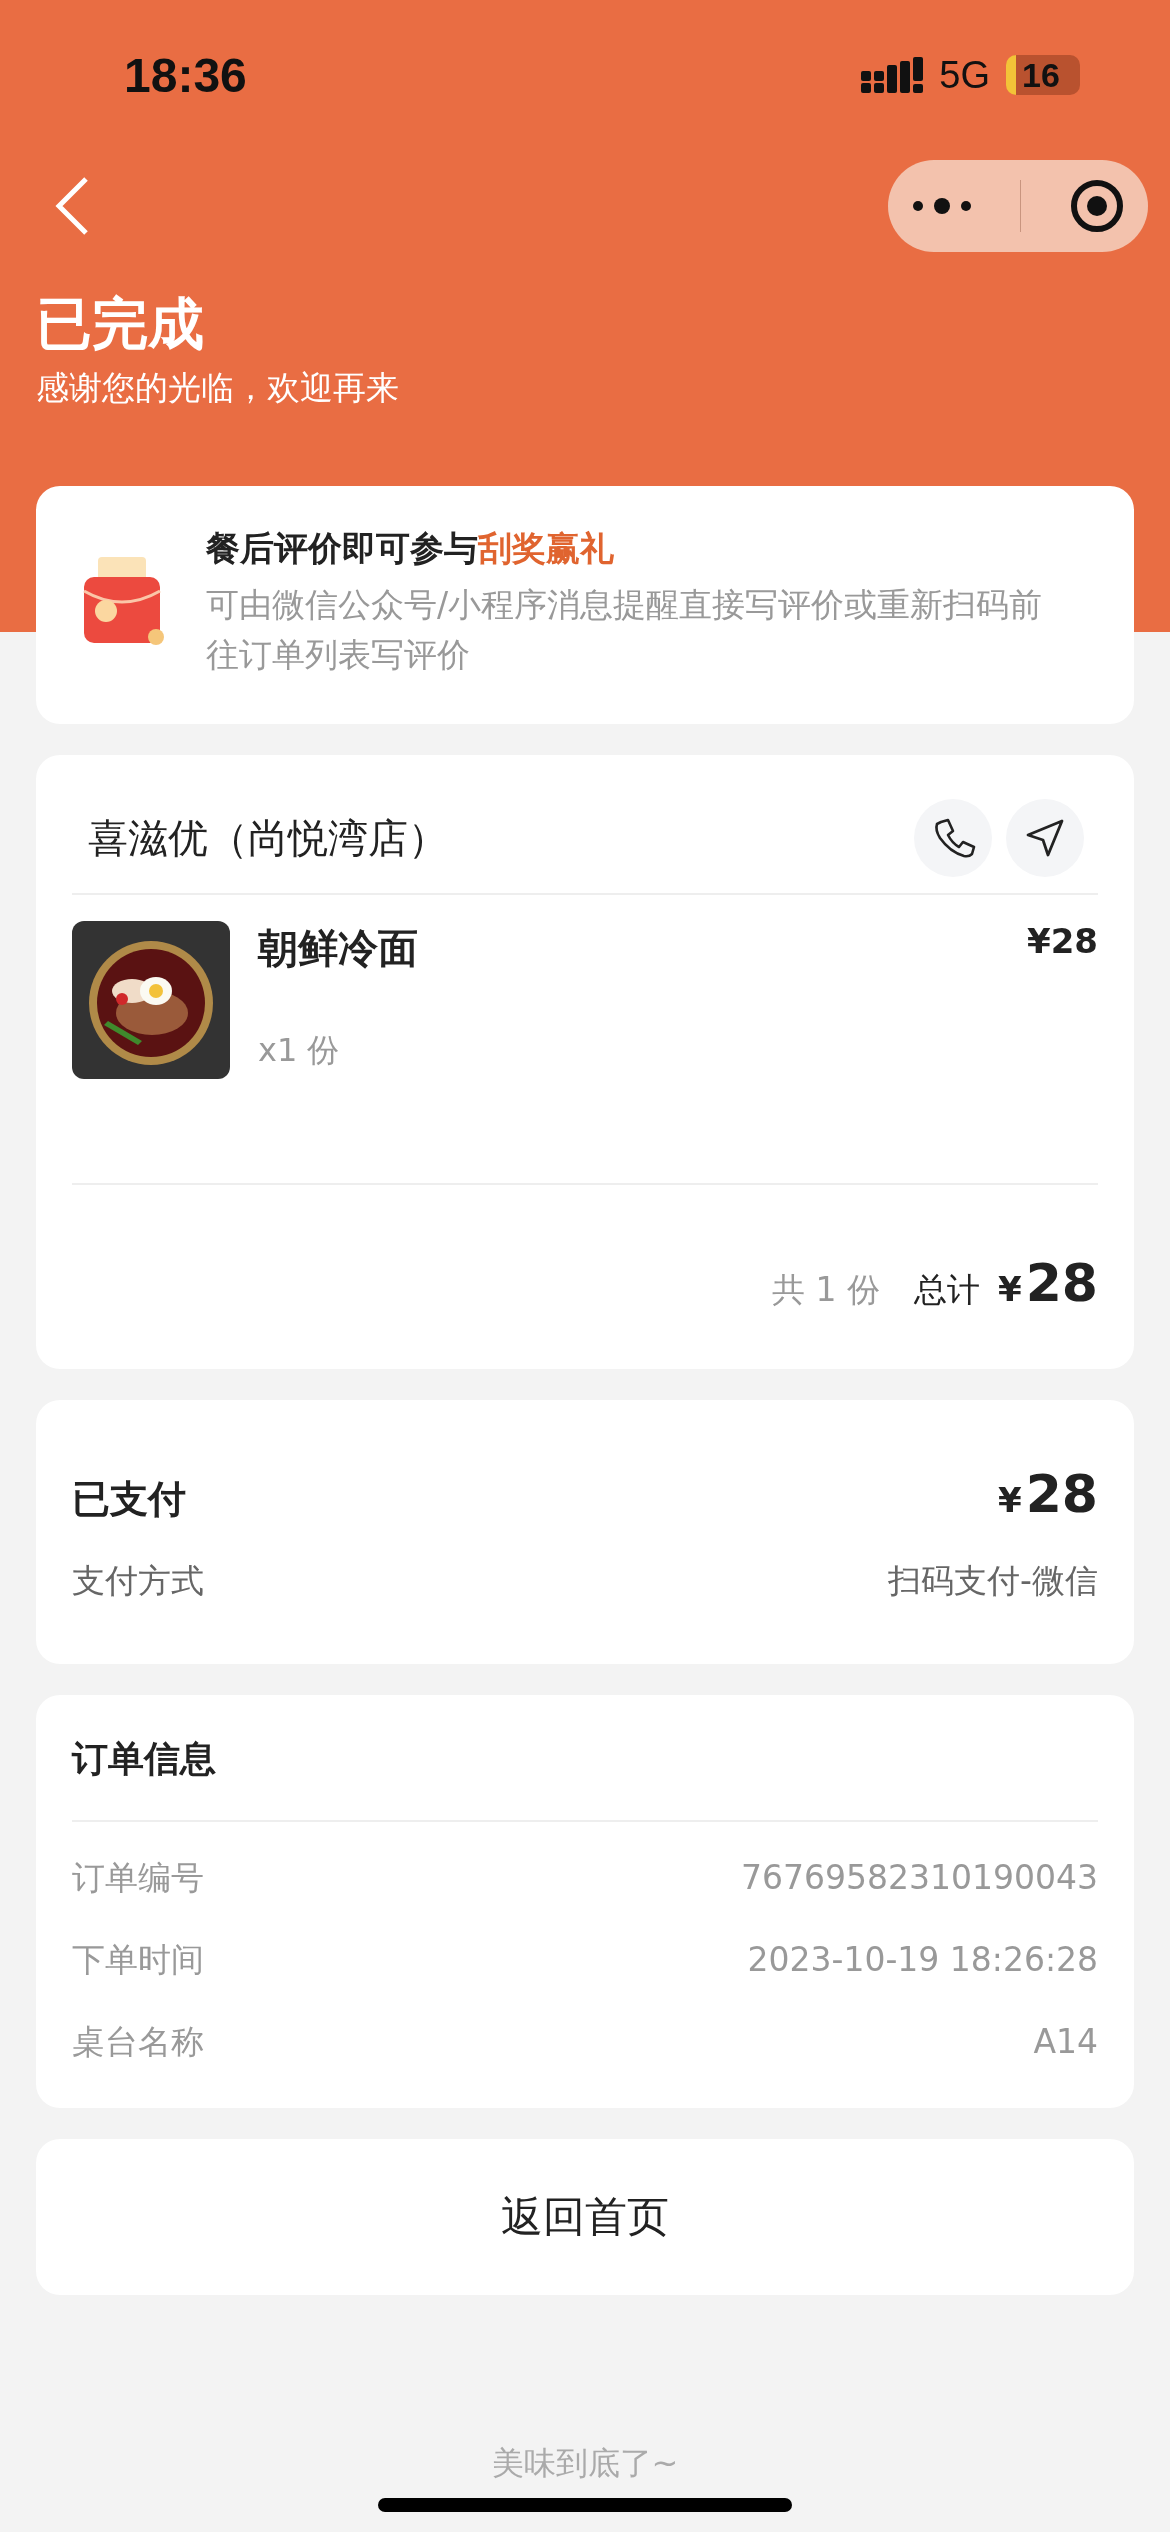 The height and width of the screenshot is (2532, 1170). What do you see at coordinates (825, 1290) in the screenshot?
I see `item-count: 共 1 份` at bounding box center [825, 1290].